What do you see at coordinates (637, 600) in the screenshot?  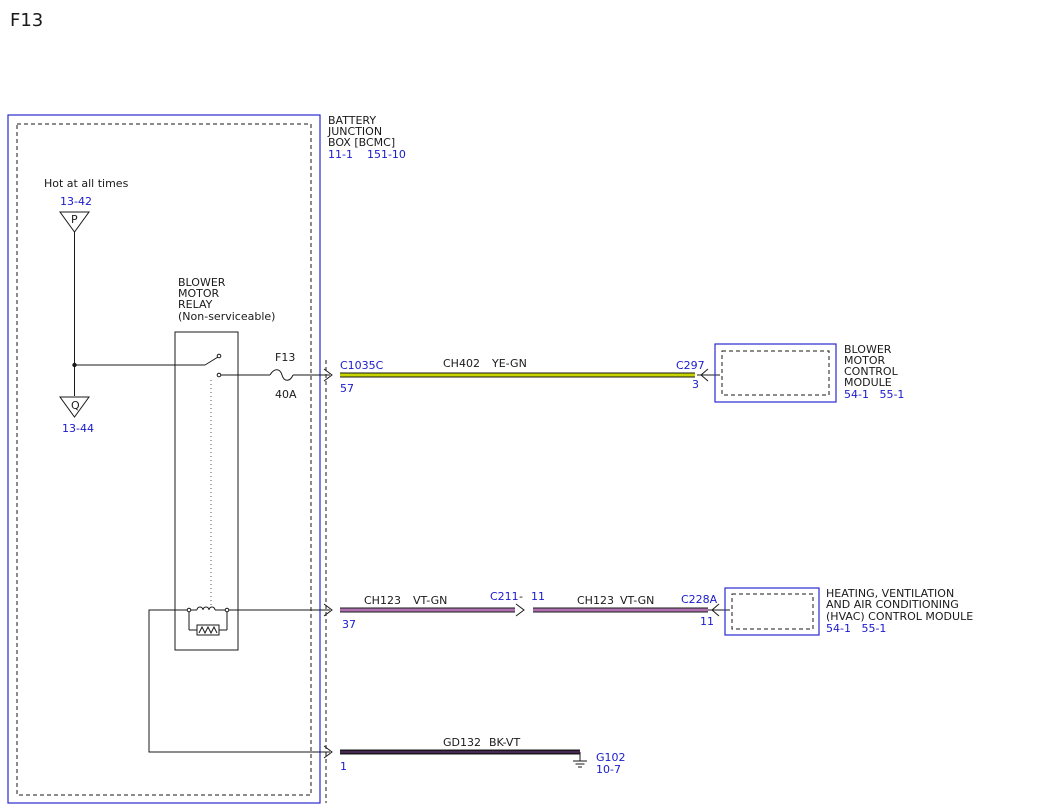 I see `wire2-color-b: VT-GN` at bounding box center [637, 600].